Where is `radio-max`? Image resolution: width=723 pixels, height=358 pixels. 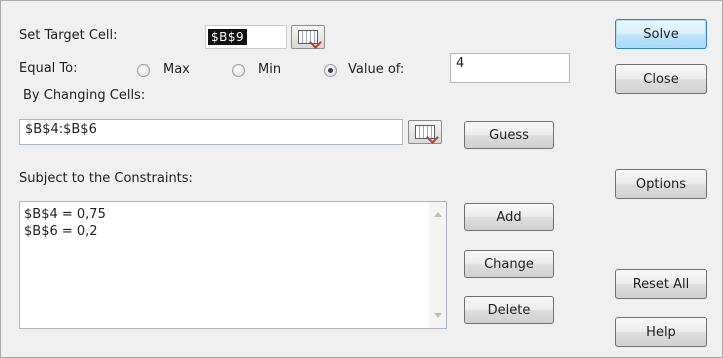 radio-max is located at coordinates (143, 70).